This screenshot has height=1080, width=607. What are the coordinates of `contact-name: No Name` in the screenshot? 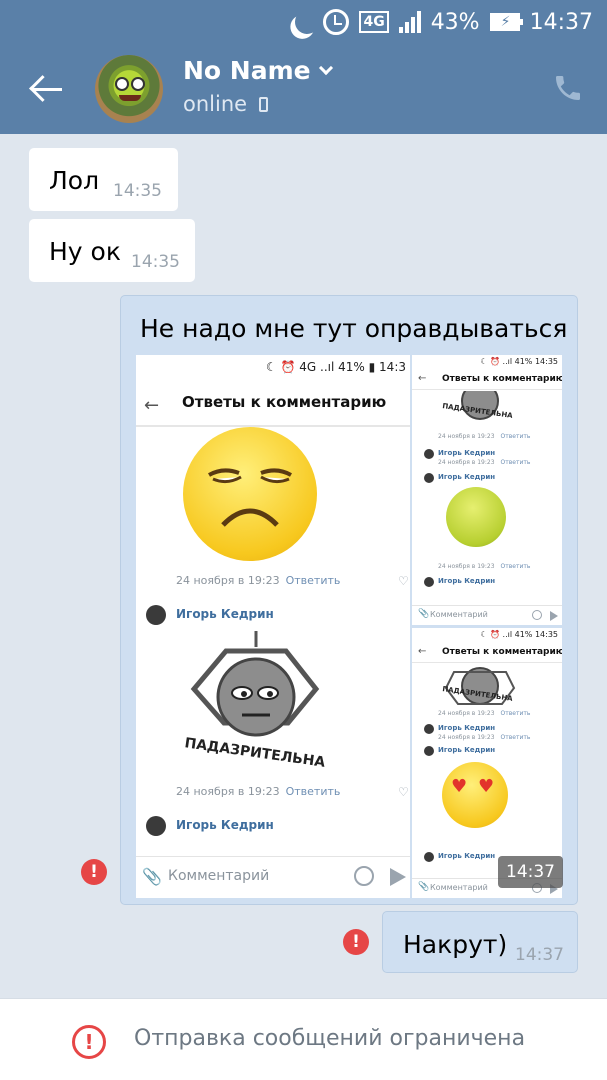 It's located at (258, 70).